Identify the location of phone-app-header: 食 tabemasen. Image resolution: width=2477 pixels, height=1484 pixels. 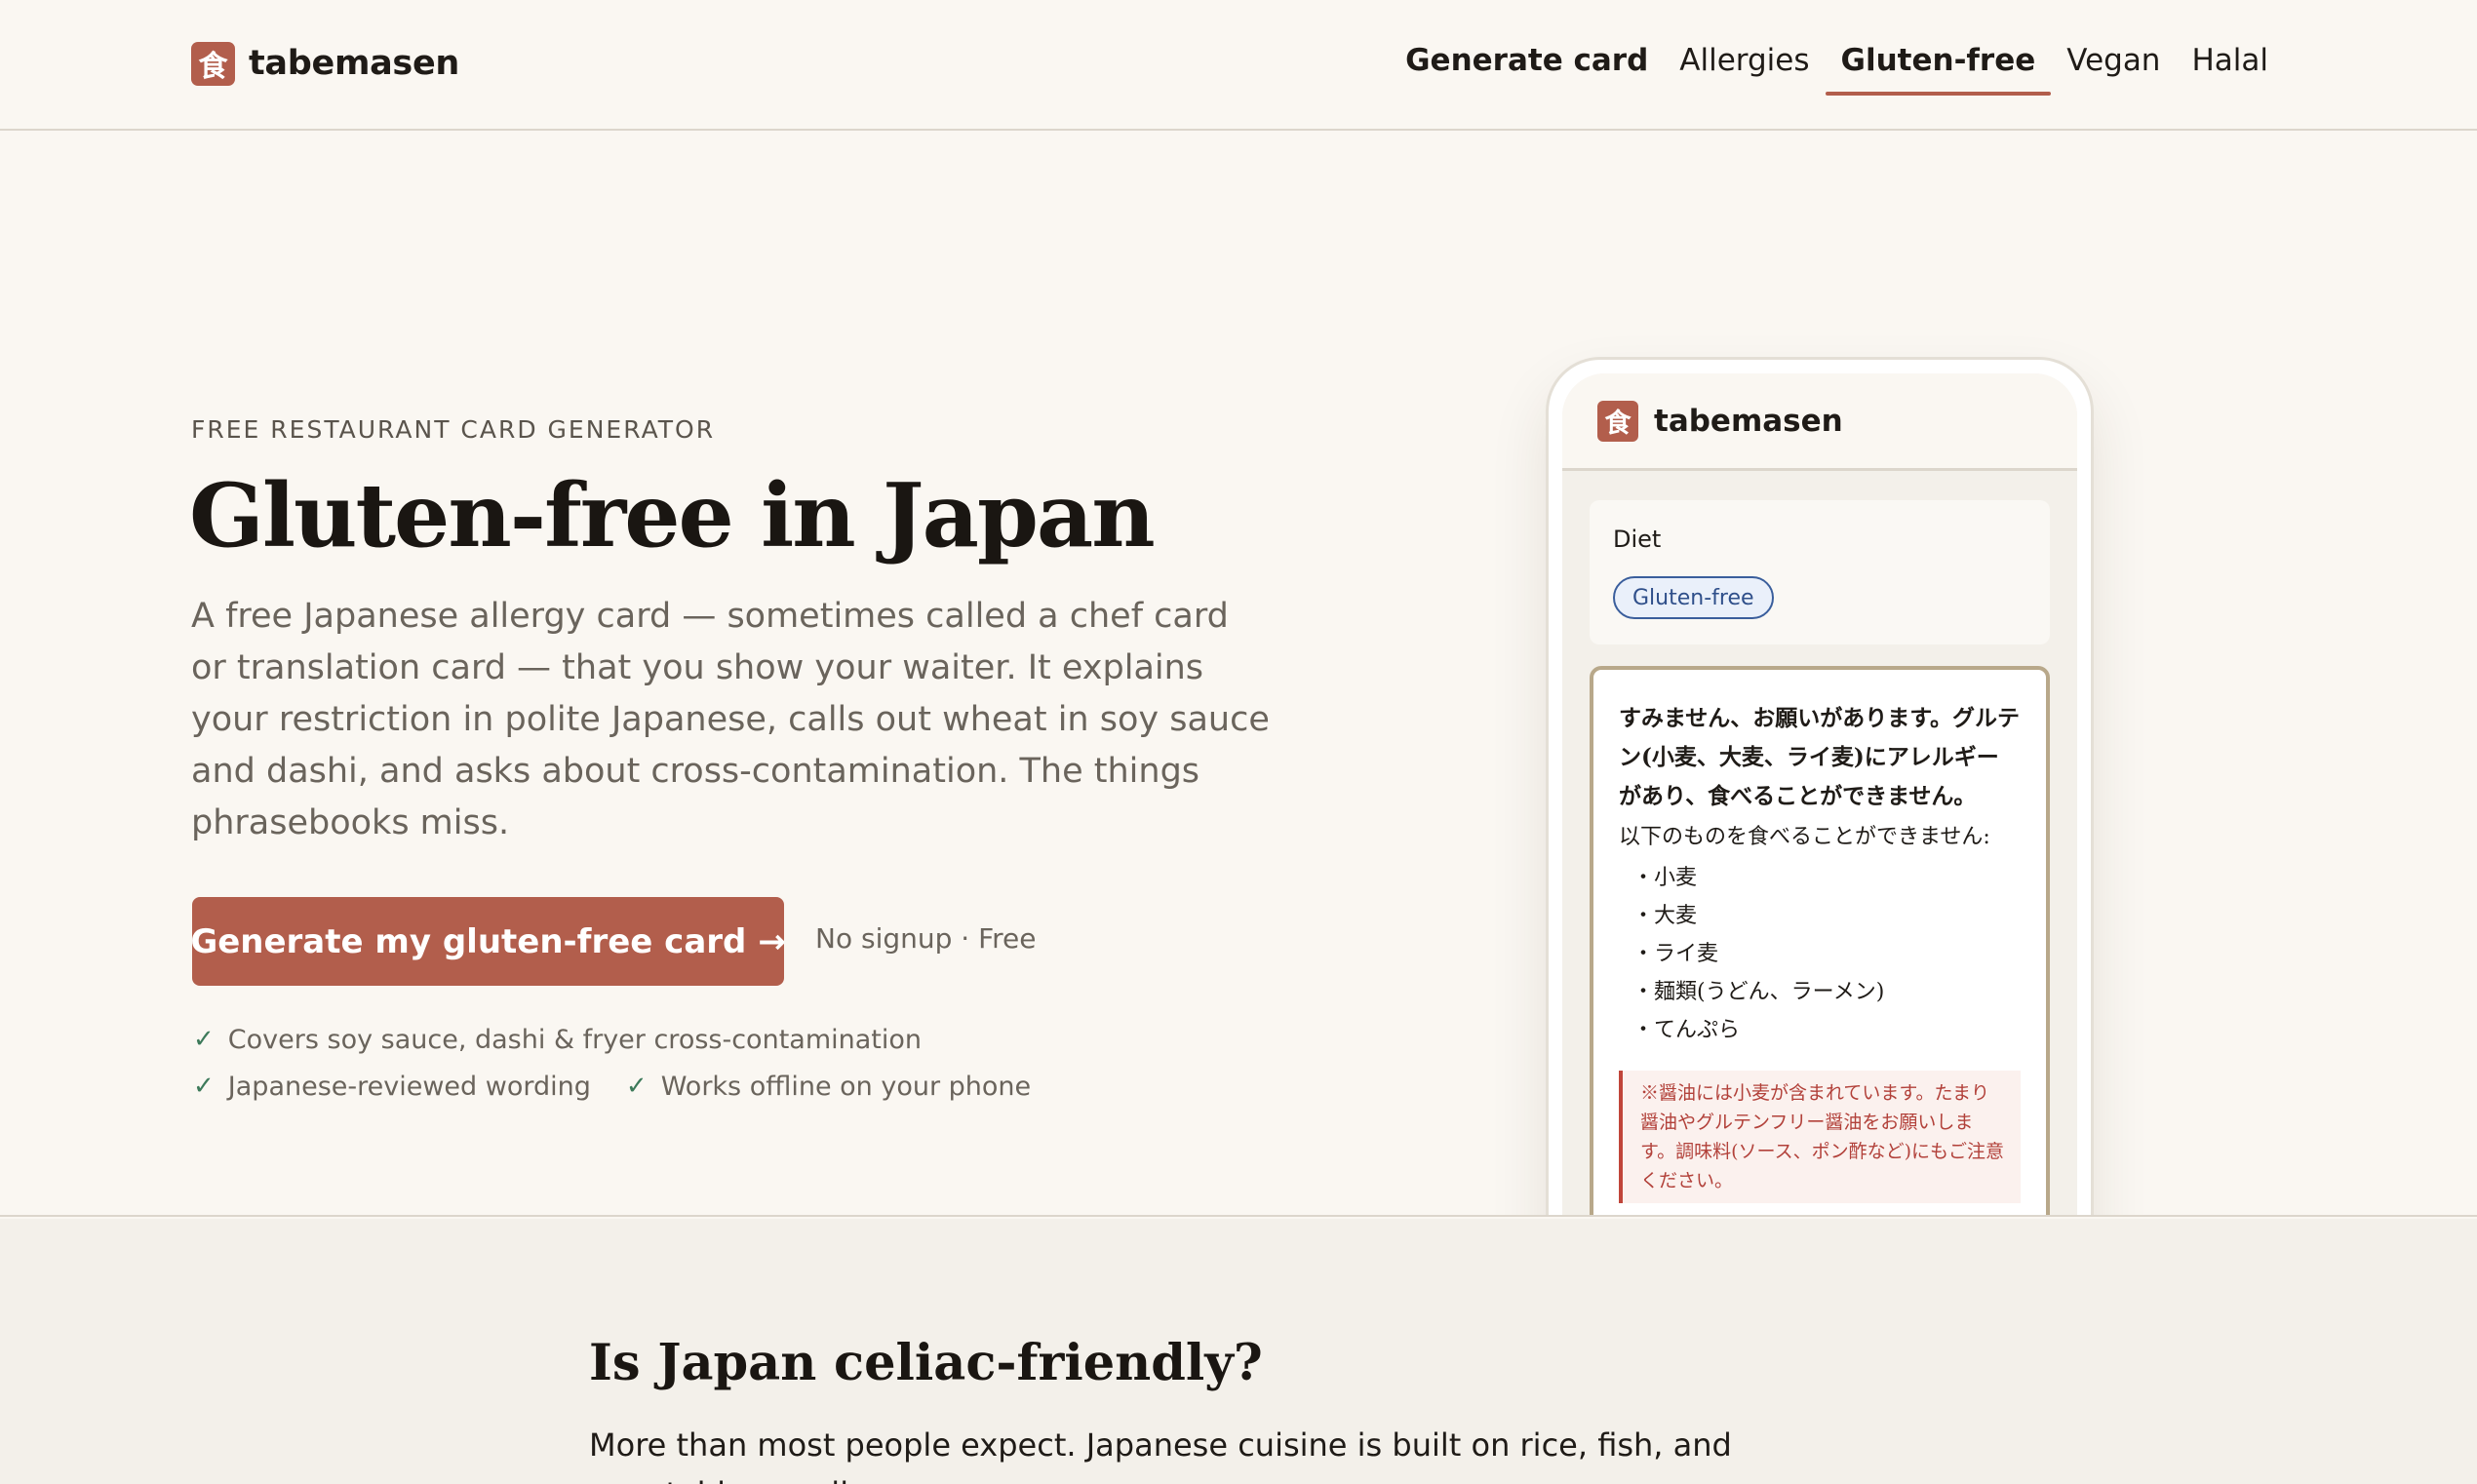
(1819, 422).